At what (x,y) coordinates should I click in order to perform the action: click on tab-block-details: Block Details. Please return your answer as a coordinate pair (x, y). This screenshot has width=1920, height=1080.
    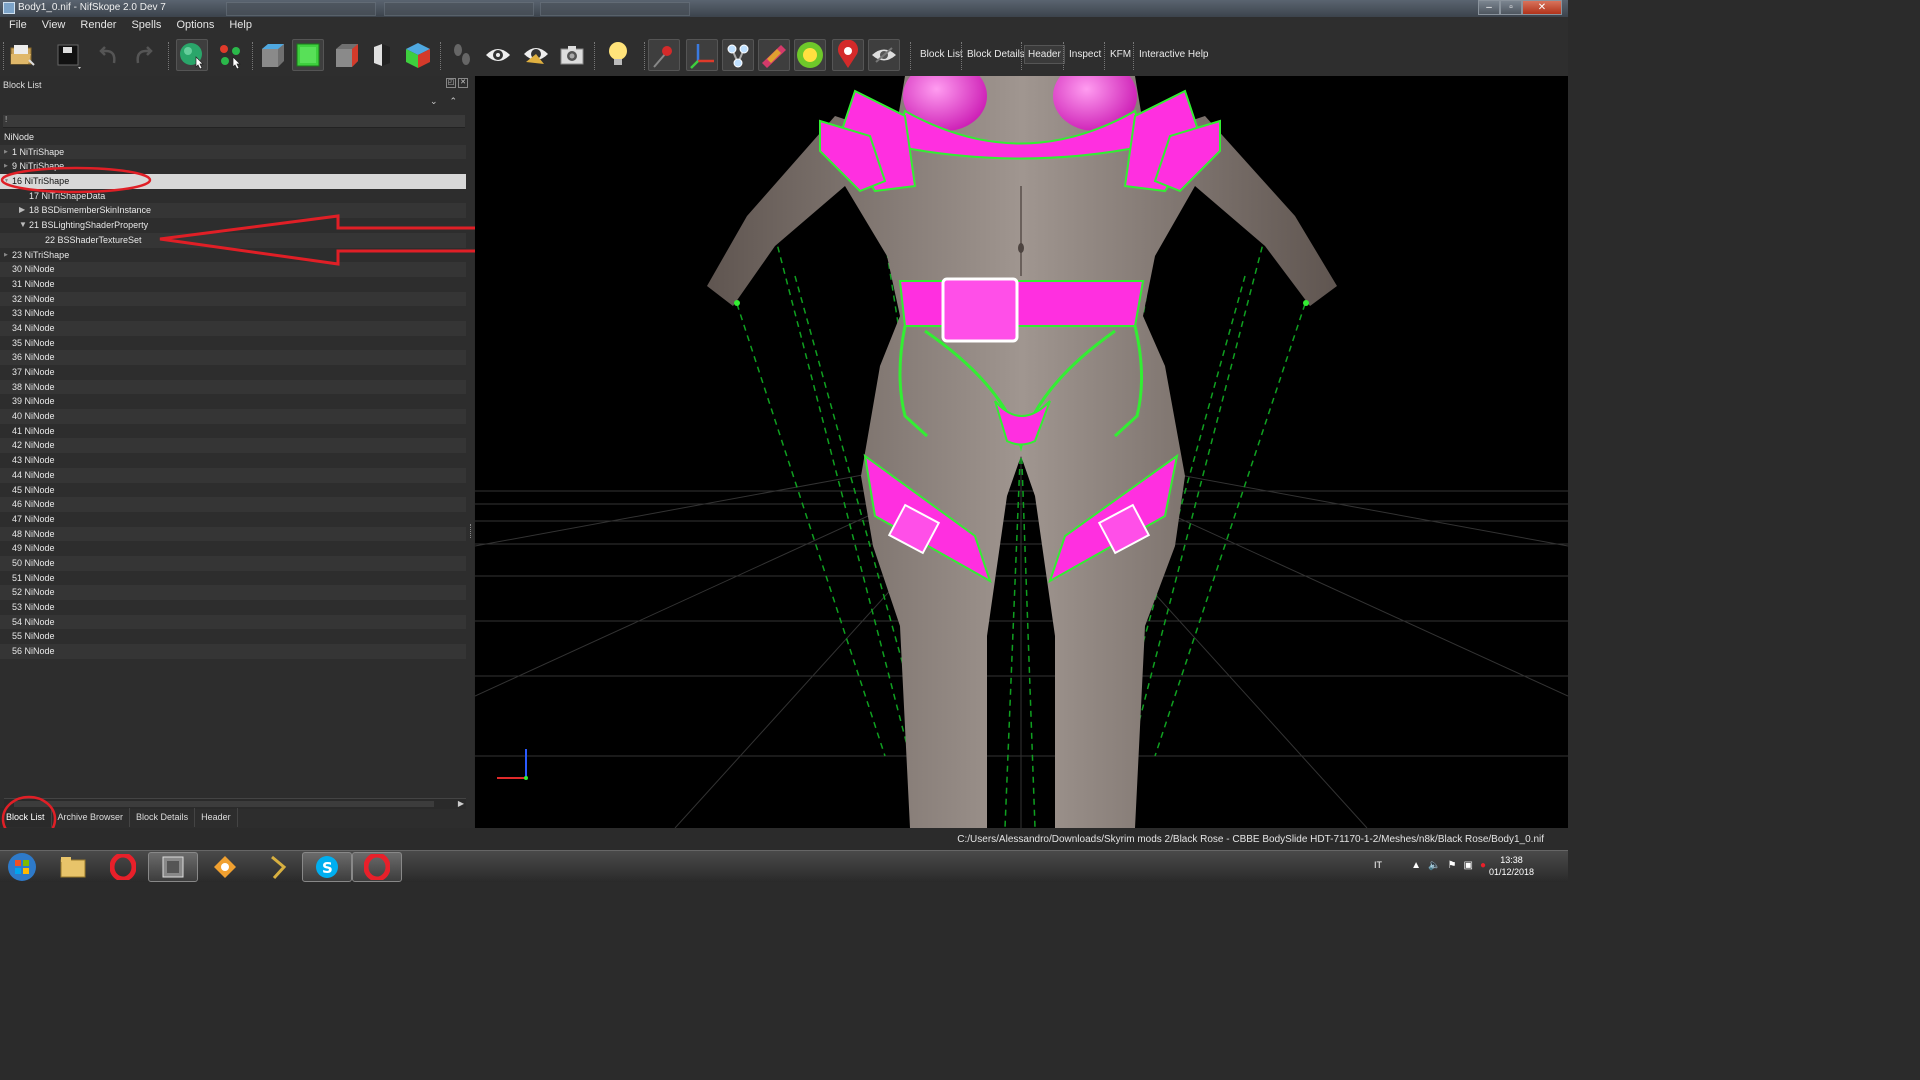
    Looking at the image, I should click on (163, 817).